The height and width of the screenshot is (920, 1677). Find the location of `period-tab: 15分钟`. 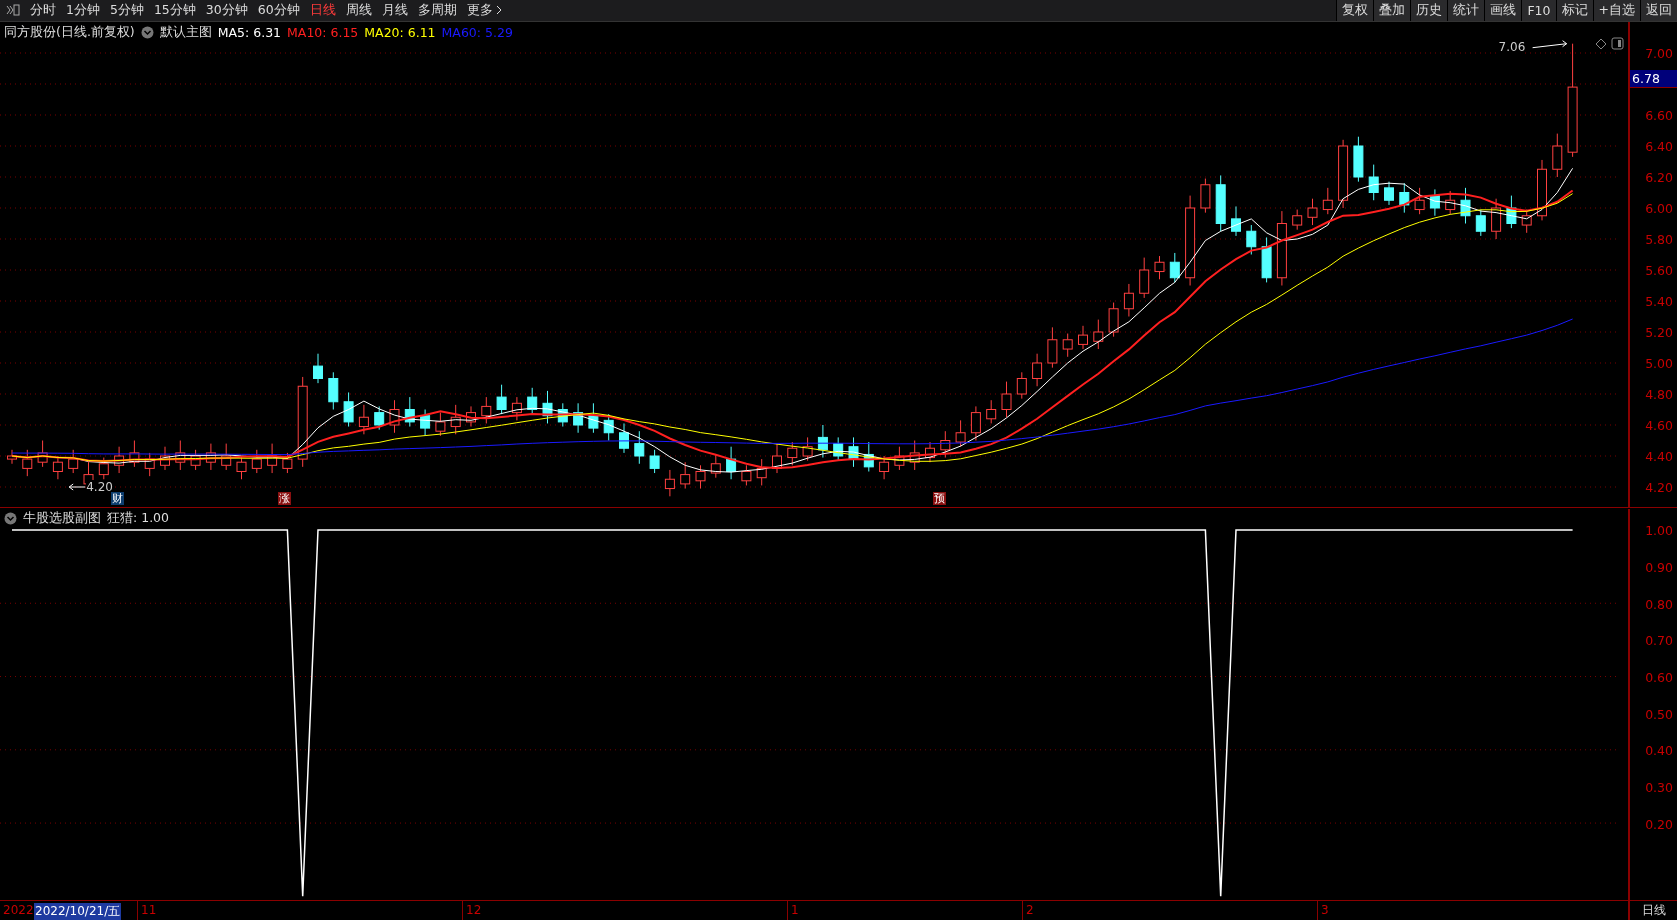

period-tab: 15分钟 is located at coordinates (174, 10).